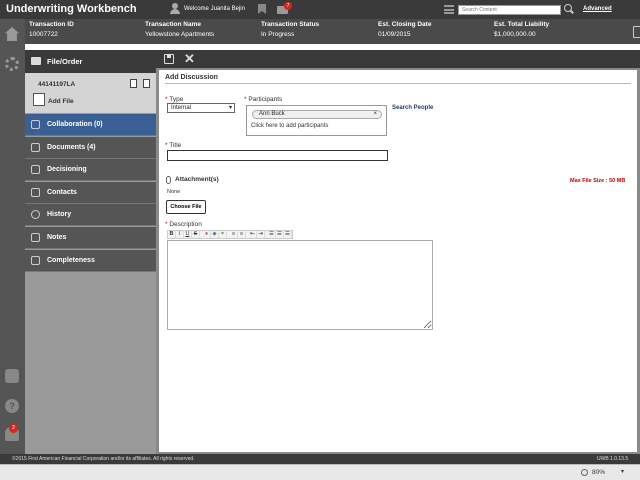 This screenshot has width=640, height=480. I want to click on sidebar-item-completeness: Completeness, so click(90, 260).